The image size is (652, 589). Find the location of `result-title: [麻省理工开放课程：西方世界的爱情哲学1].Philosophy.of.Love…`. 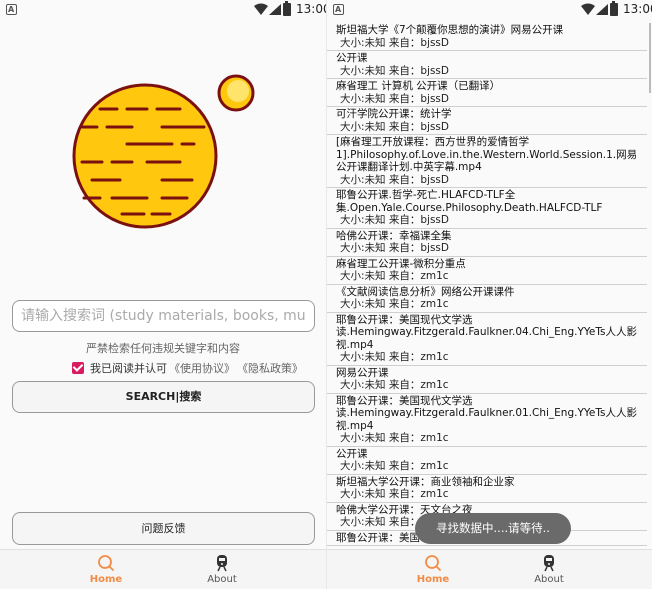

result-title: [麻省理工开放课程：西方世界的爱情哲学1].Philosophy.of.Love… is located at coordinates (487, 154).